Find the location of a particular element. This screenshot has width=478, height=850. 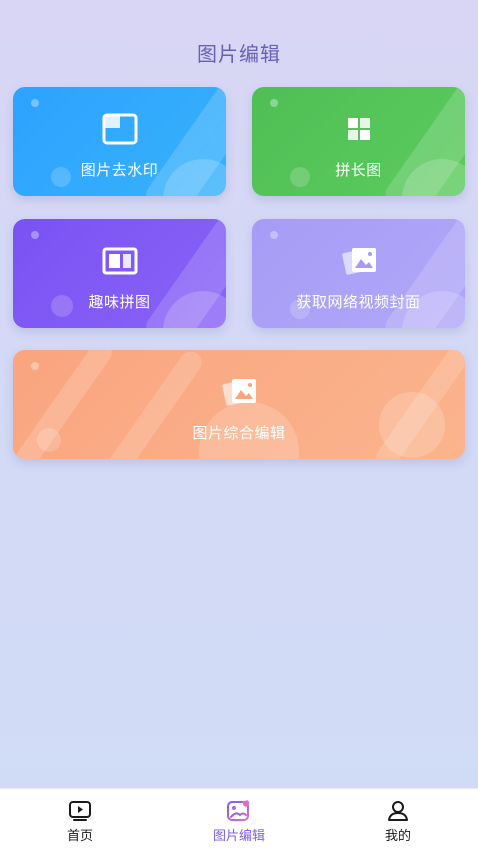

fun-collage-card: 趣味拼图 is located at coordinates (119, 273).